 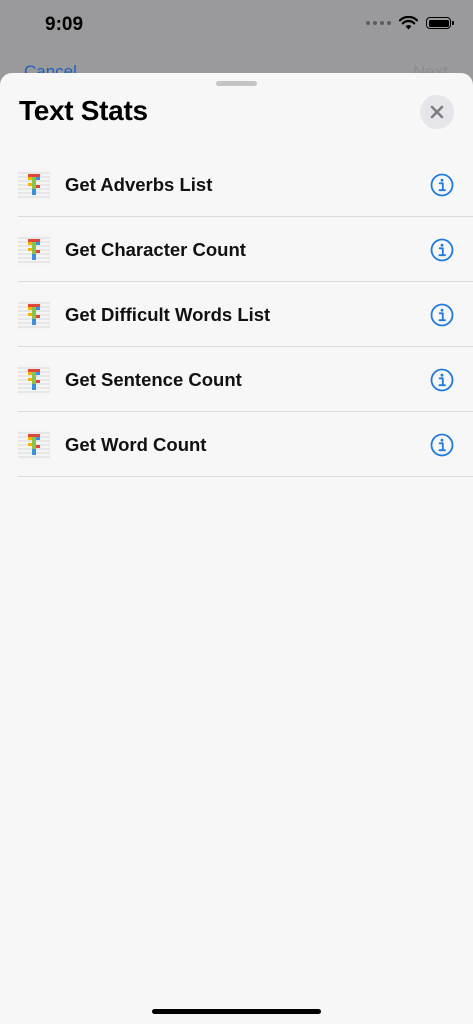 What do you see at coordinates (236, 184) in the screenshot?
I see `list-item: Get Adverbs List` at bounding box center [236, 184].